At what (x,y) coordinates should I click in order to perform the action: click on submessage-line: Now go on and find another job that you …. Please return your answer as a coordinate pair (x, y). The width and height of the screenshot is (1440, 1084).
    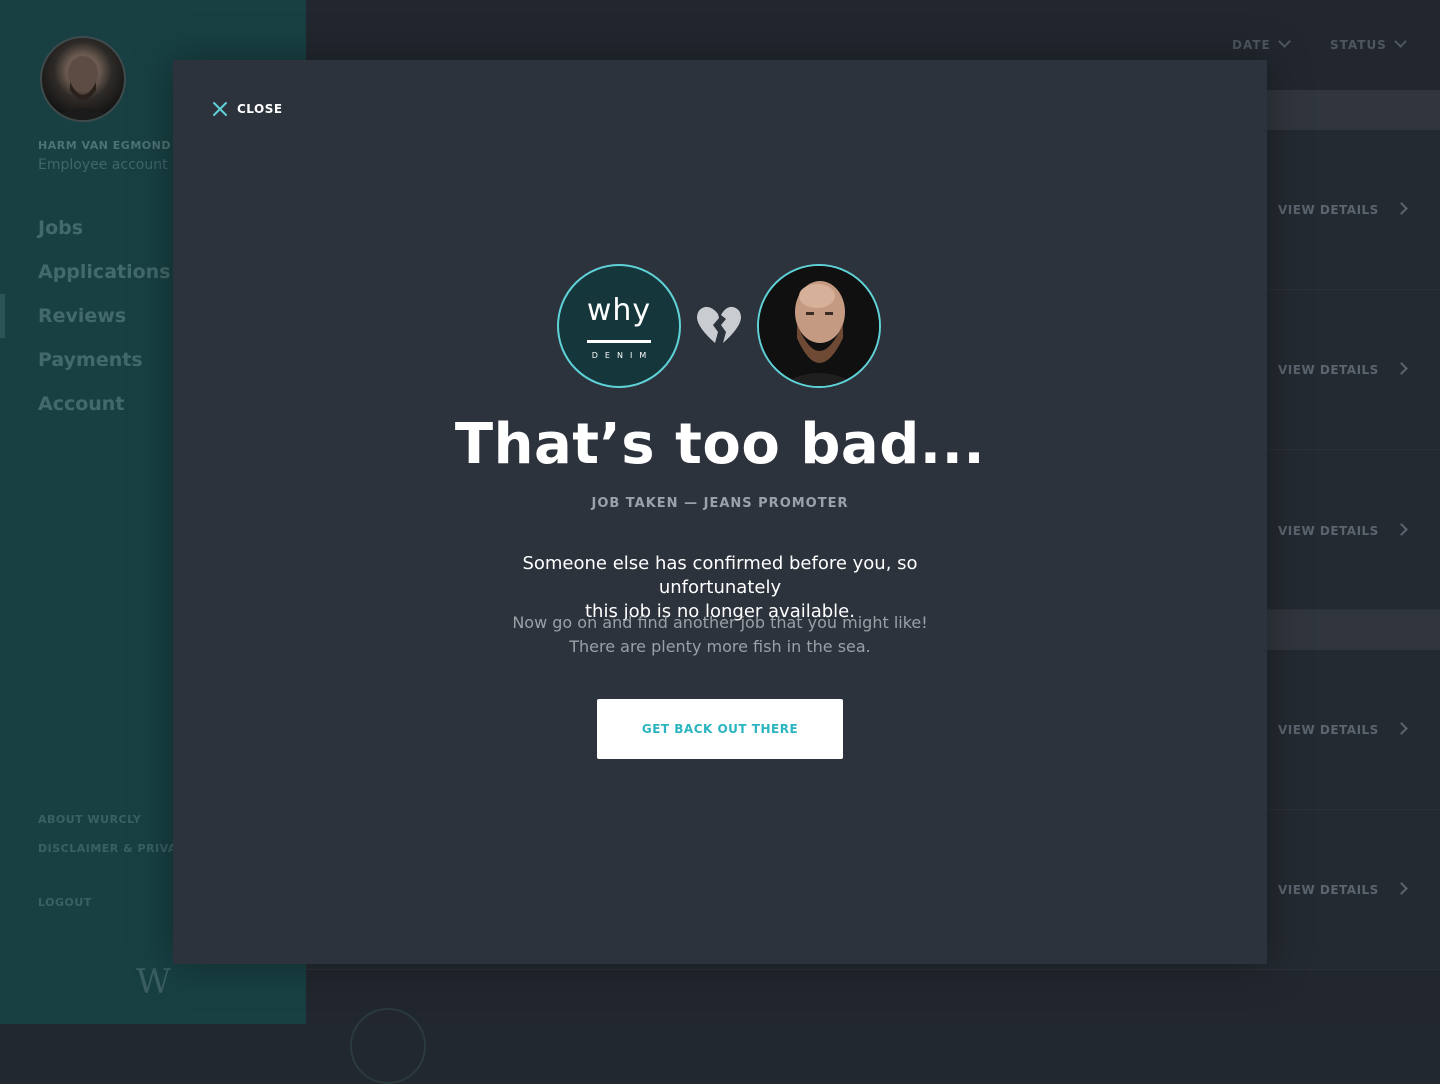
    Looking at the image, I should click on (720, 622).